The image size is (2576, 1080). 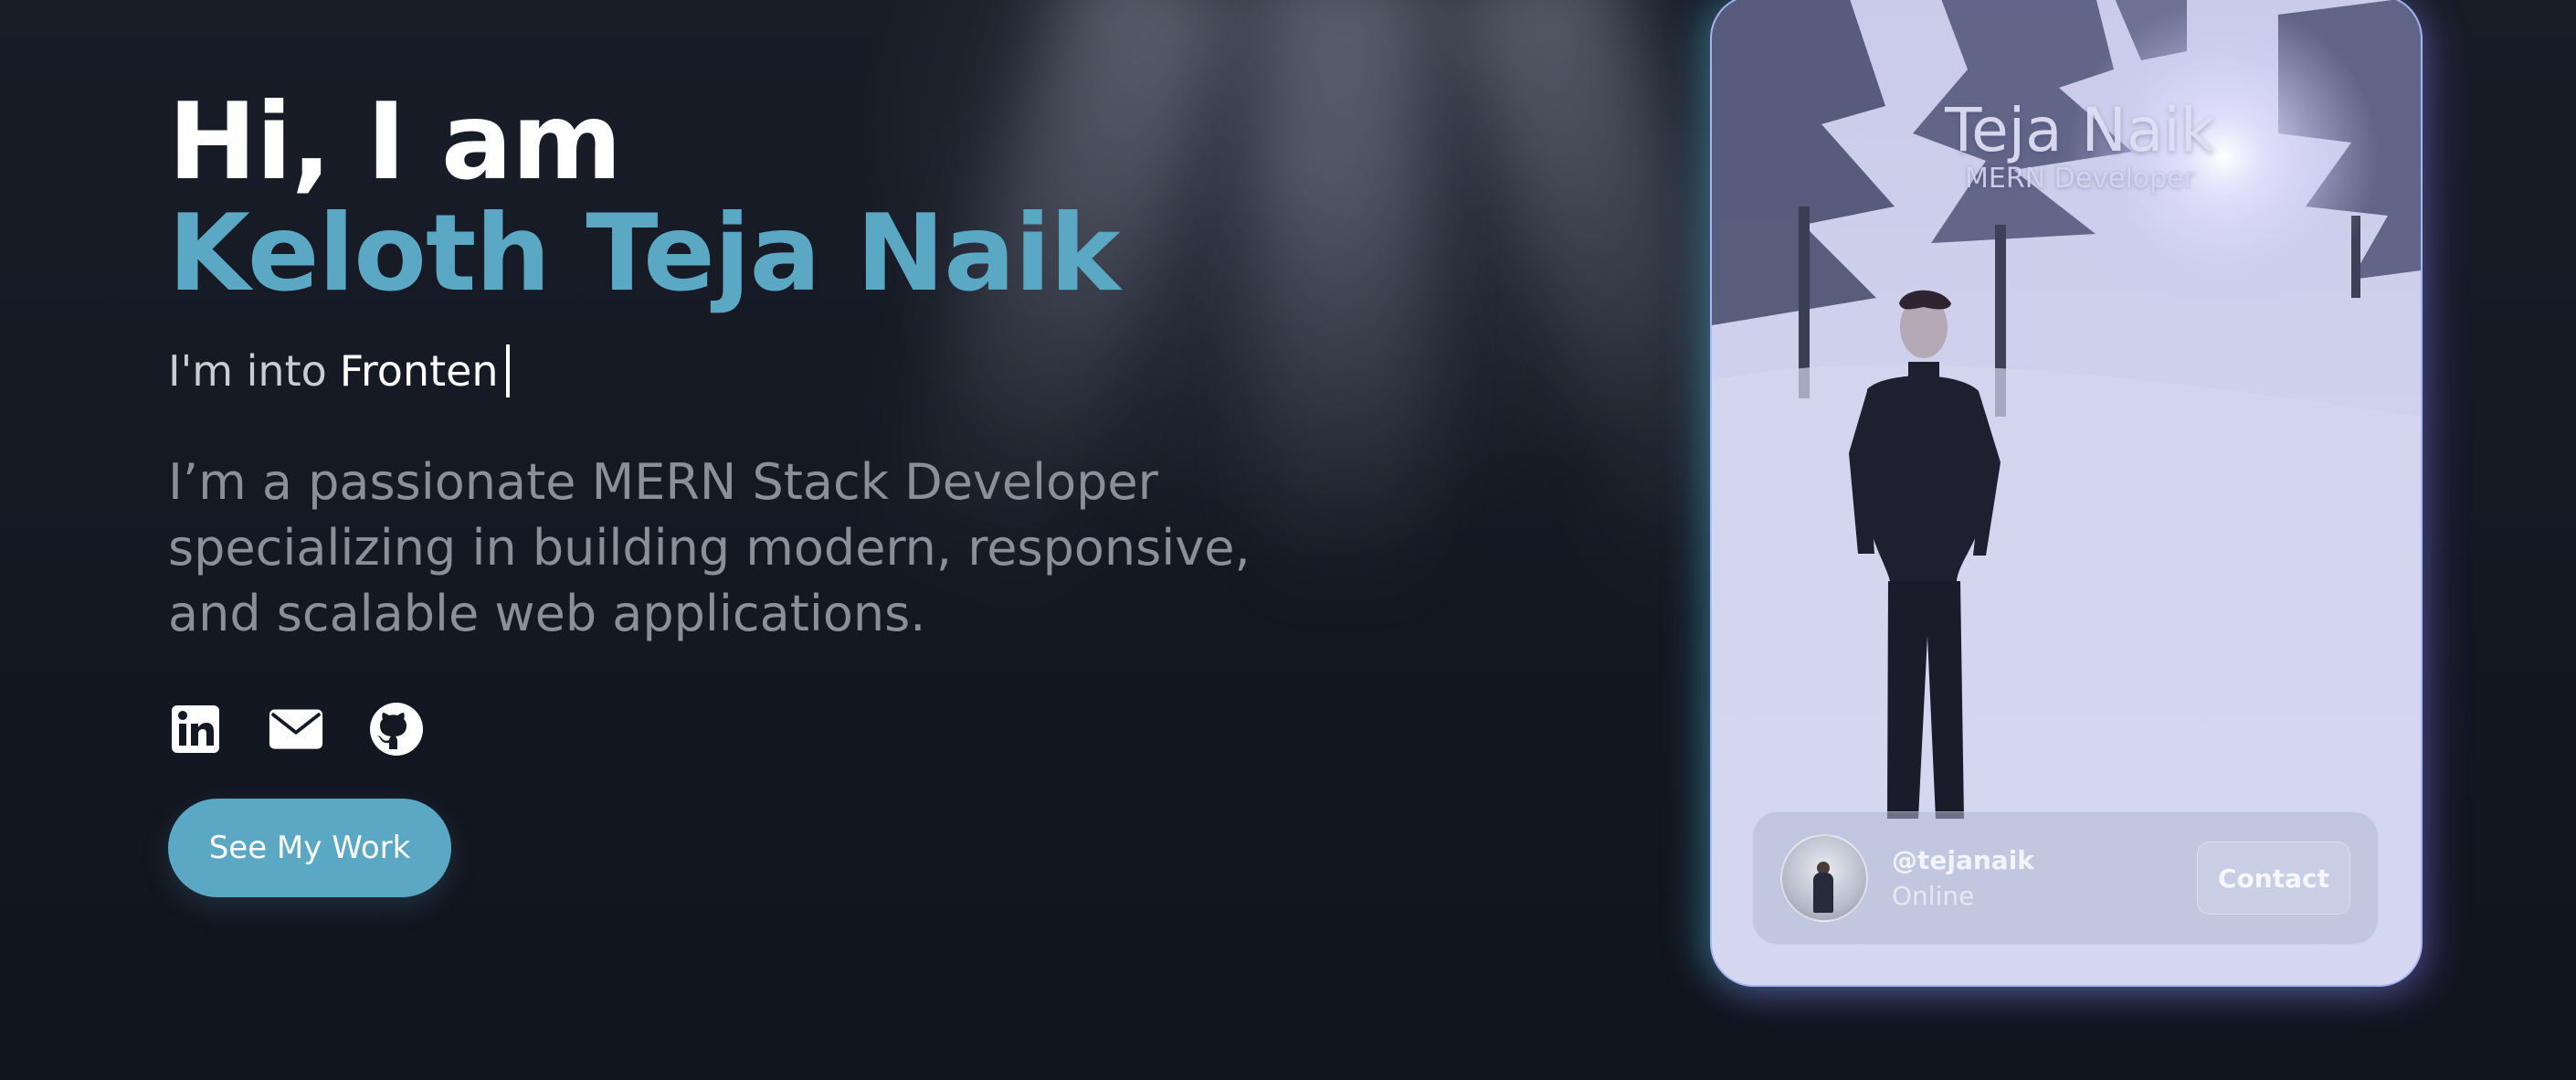 What do you see at coordinates (296, 730) in the screenshot?
I see `mail-icon` at bounding box center [296, 730].